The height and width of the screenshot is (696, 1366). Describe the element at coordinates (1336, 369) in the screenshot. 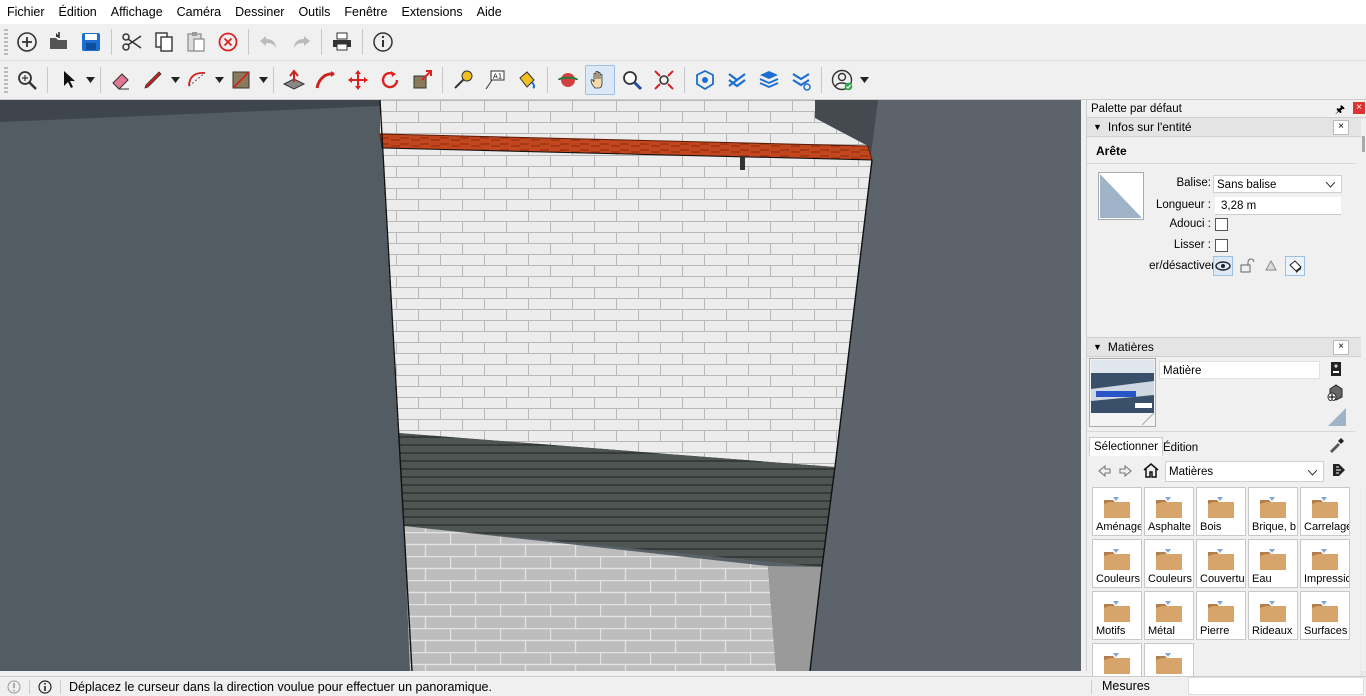

I see `display-secondary-pane-icon` at that location.